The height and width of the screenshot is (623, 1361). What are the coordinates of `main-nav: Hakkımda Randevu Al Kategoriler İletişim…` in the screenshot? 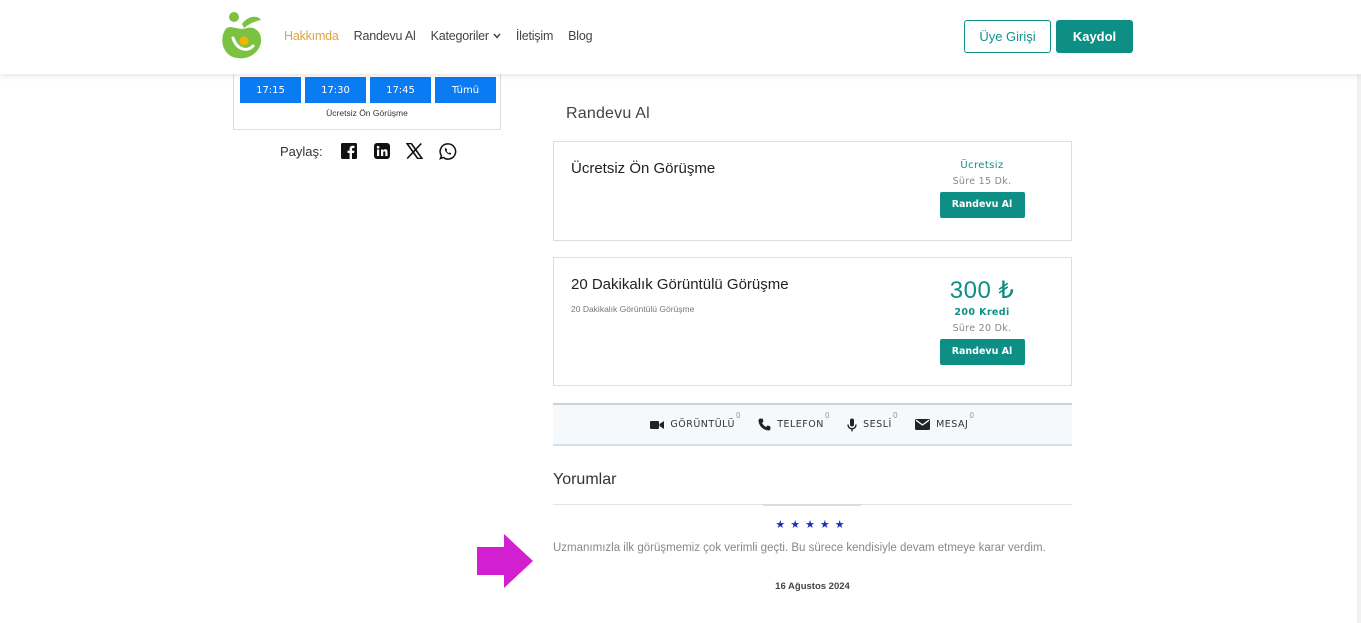 It's located at (445, 36).